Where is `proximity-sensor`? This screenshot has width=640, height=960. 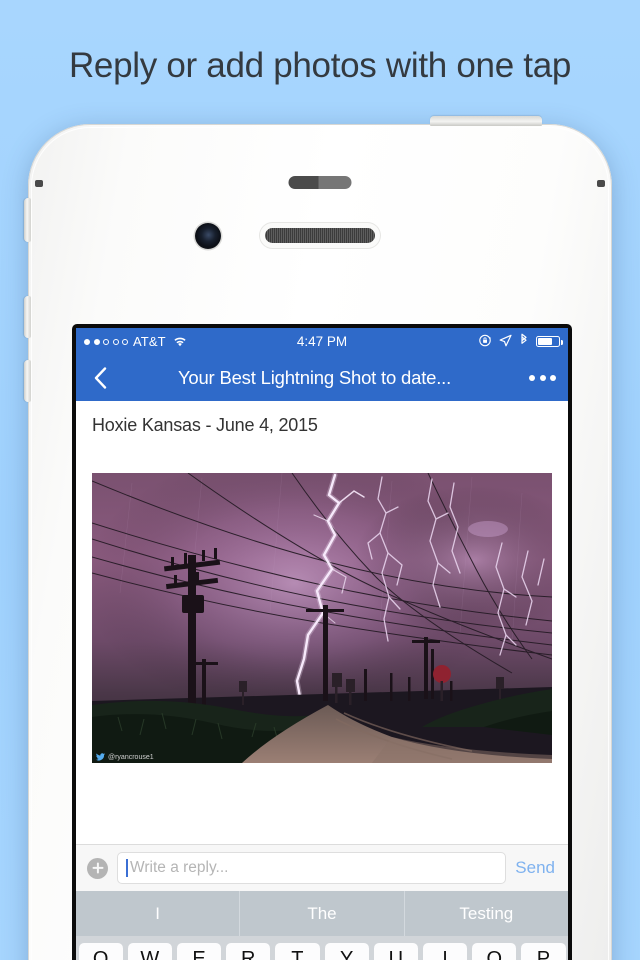 proximity-sensor is located at coordinates (320, 182).